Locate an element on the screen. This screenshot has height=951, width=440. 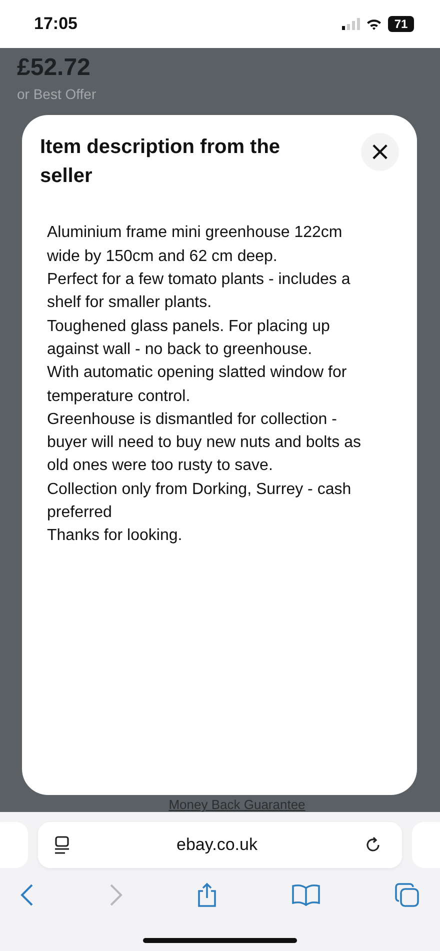
signal-icon is located at coordinates (351, 24).